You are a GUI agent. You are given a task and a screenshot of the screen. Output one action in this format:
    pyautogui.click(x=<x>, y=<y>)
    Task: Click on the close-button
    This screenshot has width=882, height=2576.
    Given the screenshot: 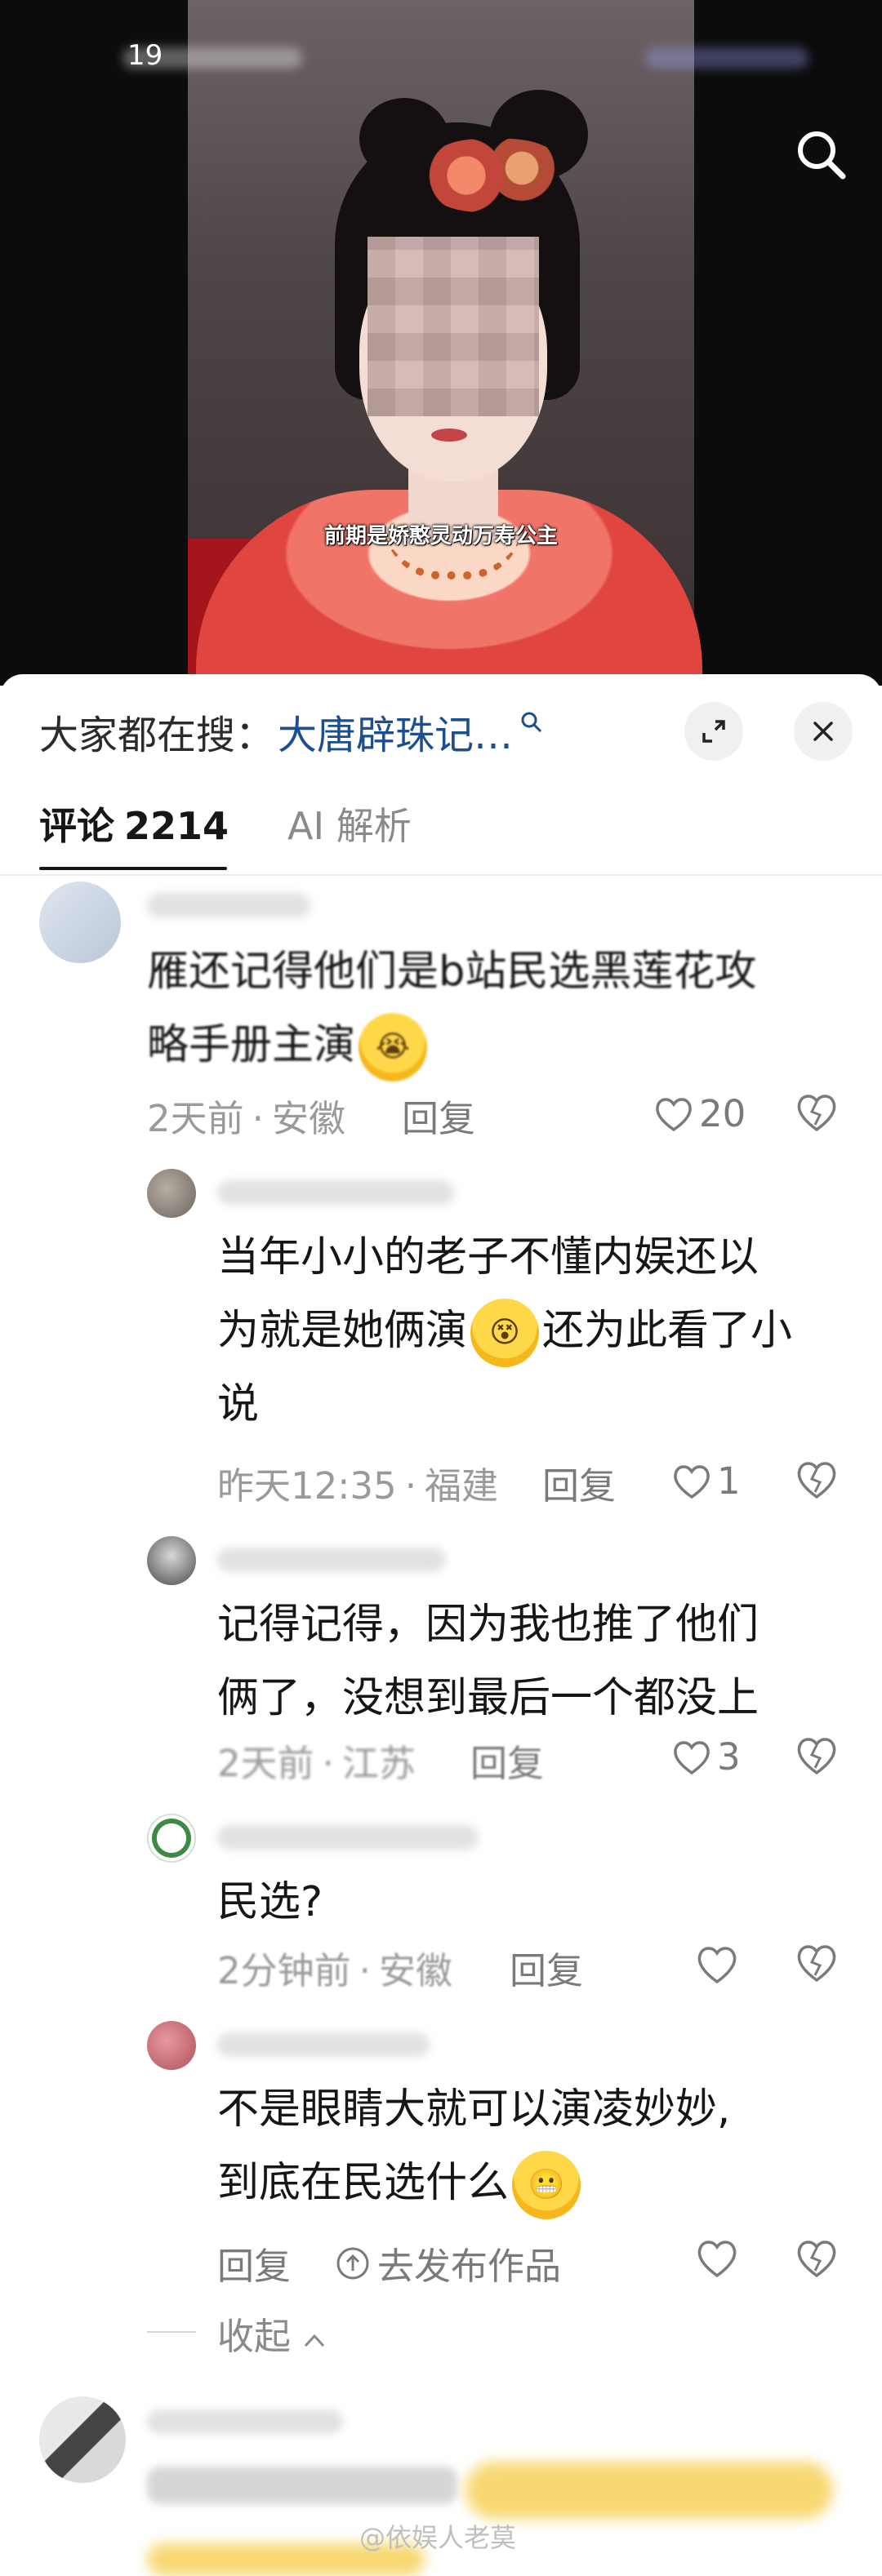 What is the action you would take?
    pyautogui.click(x=823, y=731)
    